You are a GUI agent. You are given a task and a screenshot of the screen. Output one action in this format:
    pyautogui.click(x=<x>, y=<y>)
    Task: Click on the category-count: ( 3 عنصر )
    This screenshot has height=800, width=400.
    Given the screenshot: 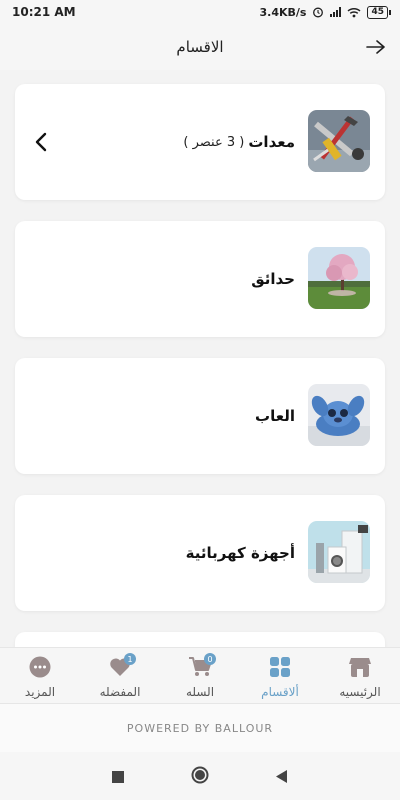 What is the action you would take?
    pyautogui.click(x=214, y=142)
    